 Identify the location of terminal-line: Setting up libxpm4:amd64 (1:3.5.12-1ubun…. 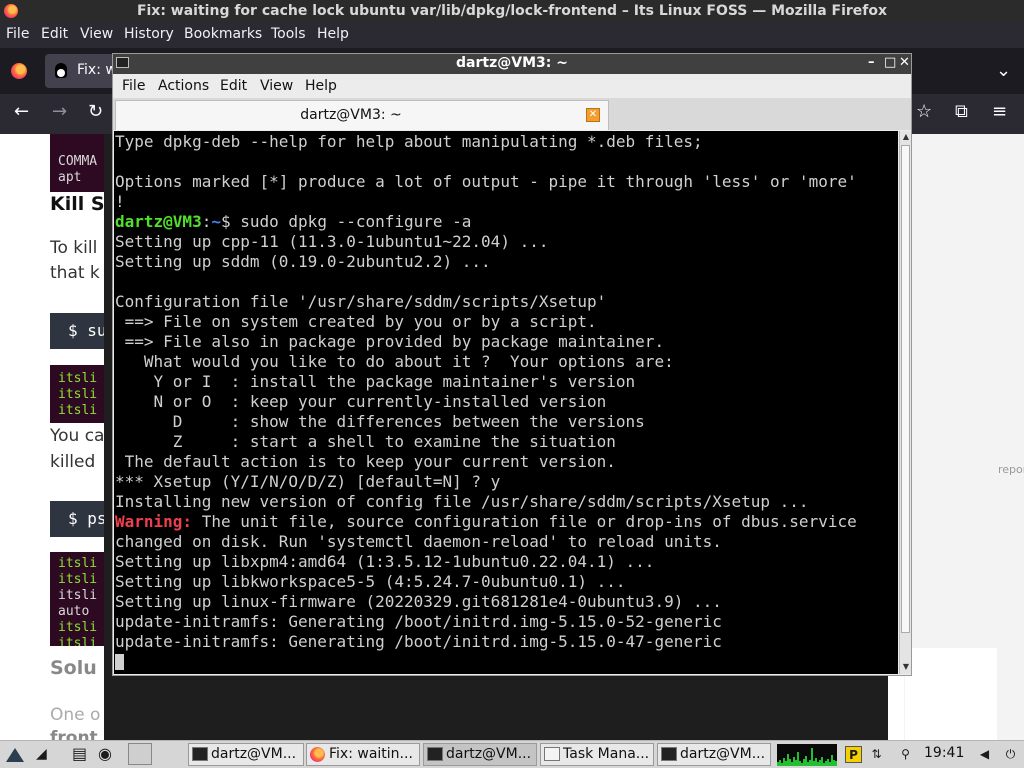
(385, 561).